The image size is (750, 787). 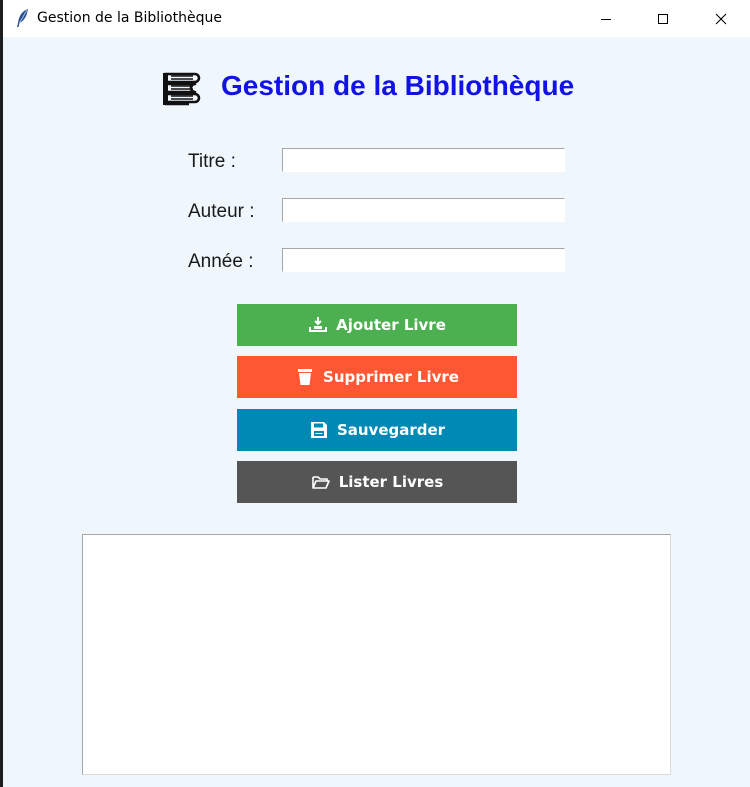 I want to click on open-folder-icon, so click(x=321, y=482).